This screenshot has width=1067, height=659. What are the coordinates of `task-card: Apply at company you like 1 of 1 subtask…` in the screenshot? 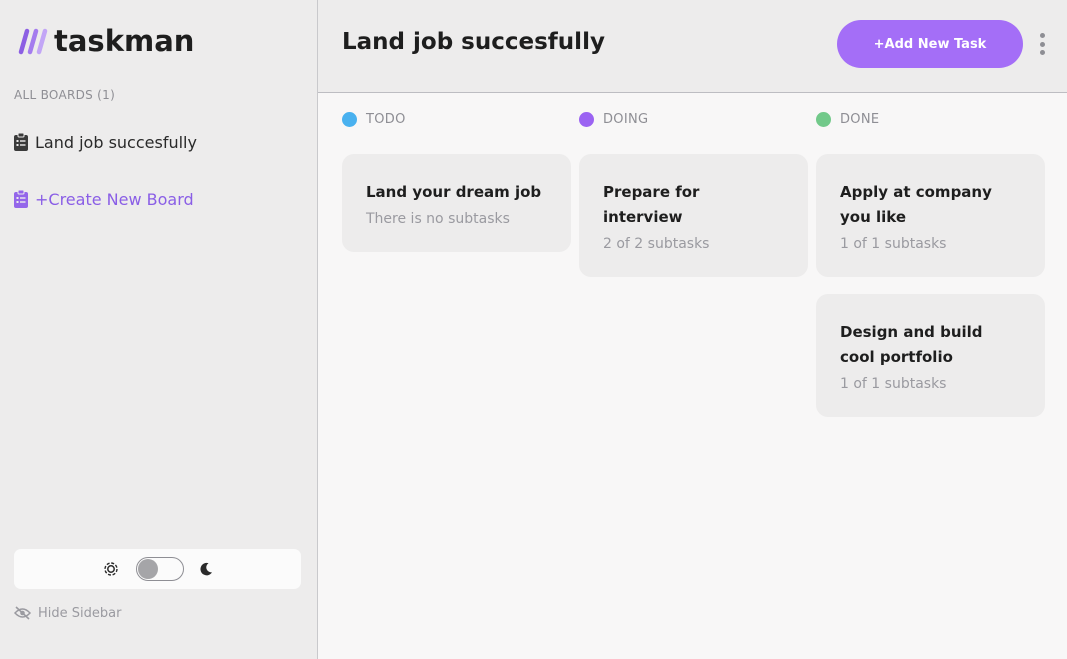 It's located at (930, 215).